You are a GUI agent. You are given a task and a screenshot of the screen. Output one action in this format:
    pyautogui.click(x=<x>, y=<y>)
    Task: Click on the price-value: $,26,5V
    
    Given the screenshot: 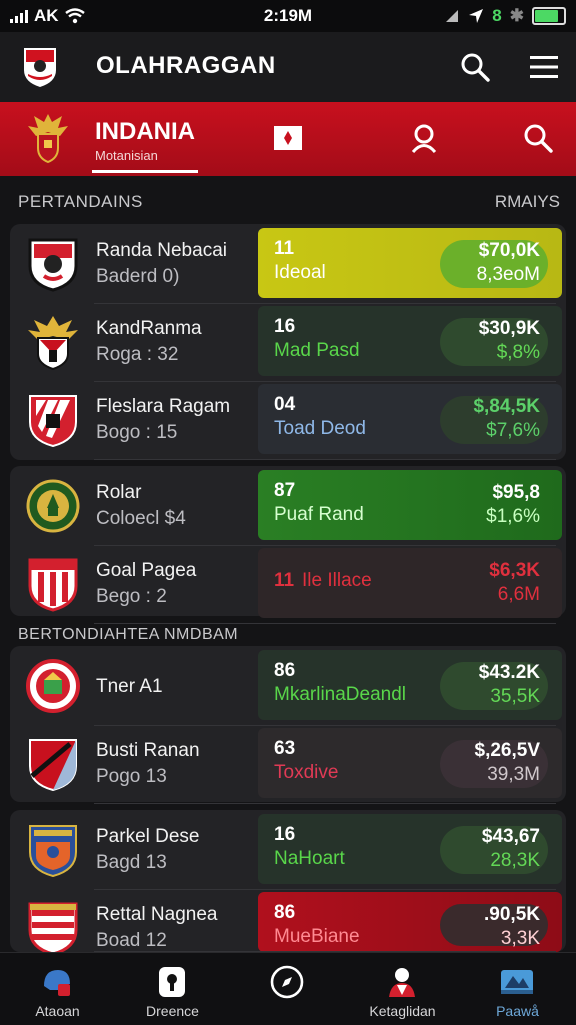 What is the action you would take?
    pyautogui.click(x=507, y=750)
    